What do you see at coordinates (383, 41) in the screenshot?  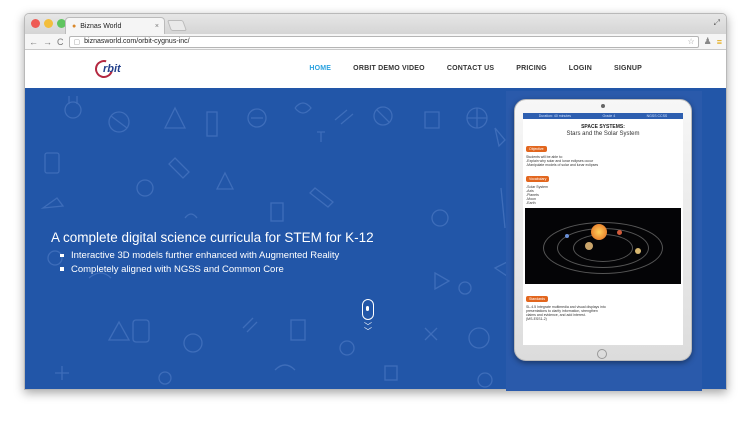 I see `address-bar: ▢ biznasworld.com/orbit-cygnus-inc/ ☆` at bounding box center [383, 41].